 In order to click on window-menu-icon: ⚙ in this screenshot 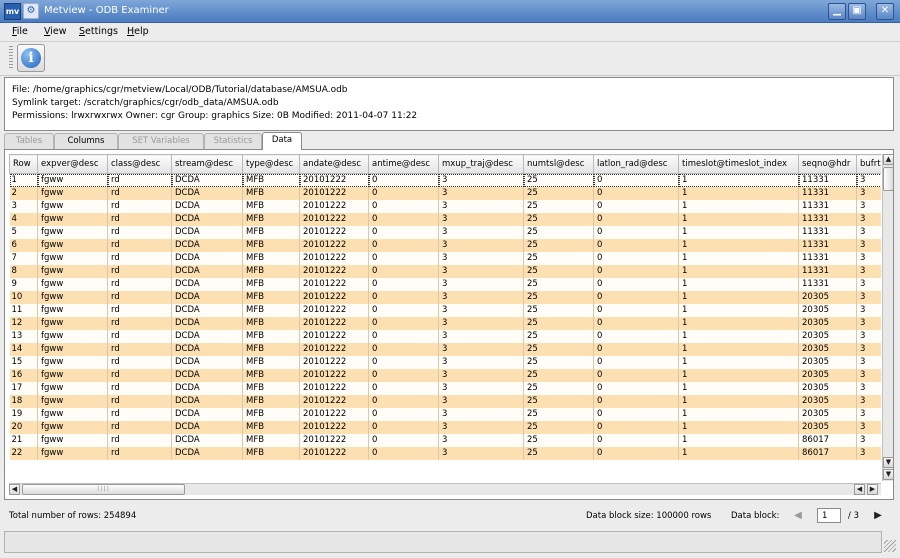, I will do `click(31, 11)`.